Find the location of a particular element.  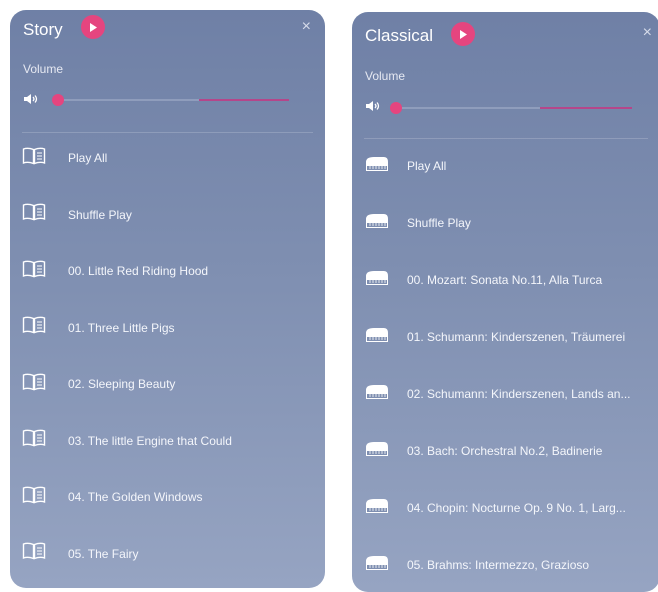

list-item: 01. Three Little Pigs is located at coordinates (167, 328).